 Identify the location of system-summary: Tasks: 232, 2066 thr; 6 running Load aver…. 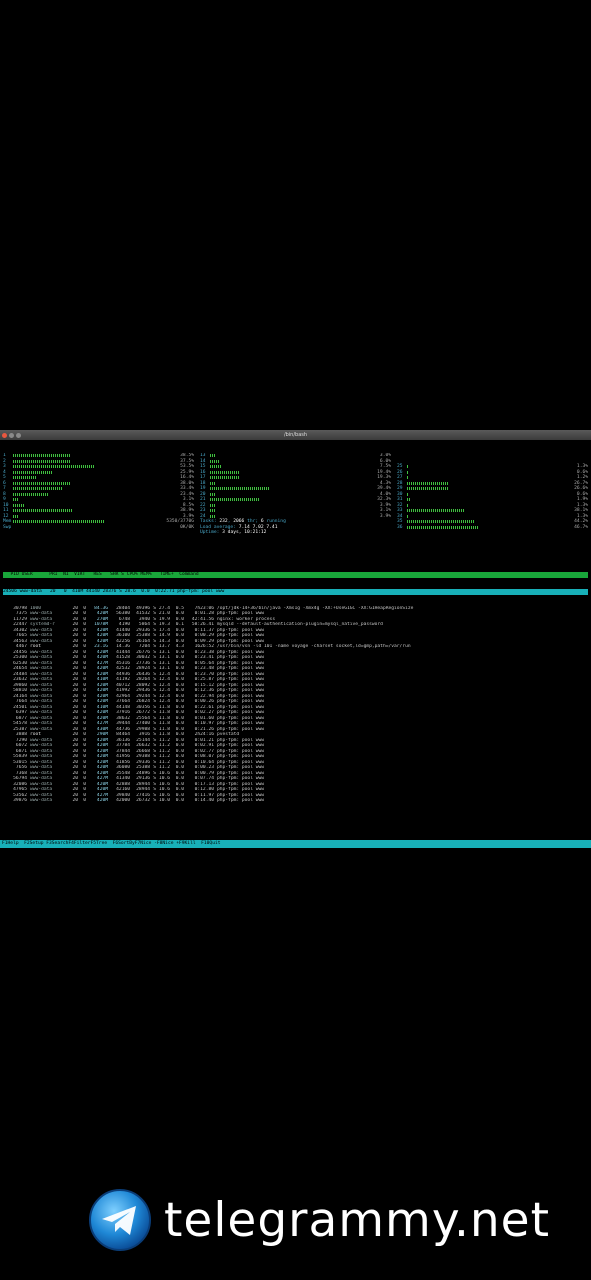
(243, 527).